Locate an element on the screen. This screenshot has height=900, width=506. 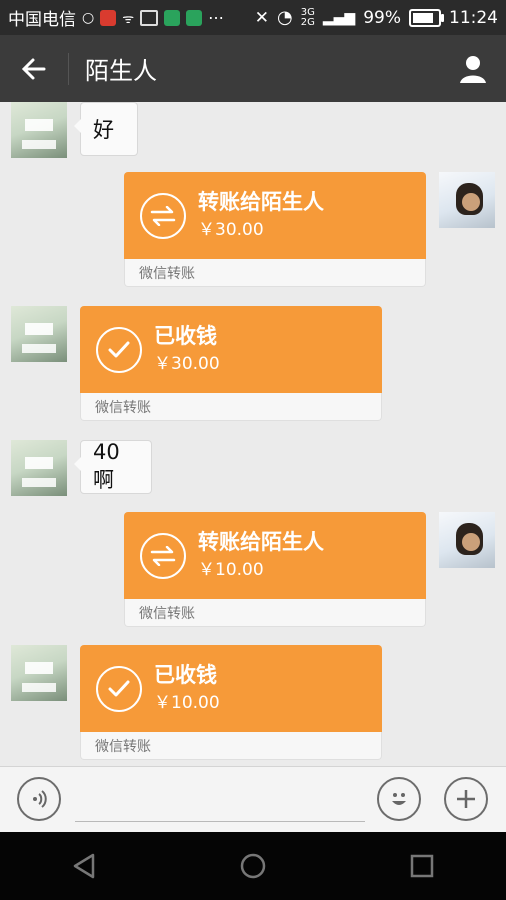
incoming-message: 好 is located at coordinates (106, 129).